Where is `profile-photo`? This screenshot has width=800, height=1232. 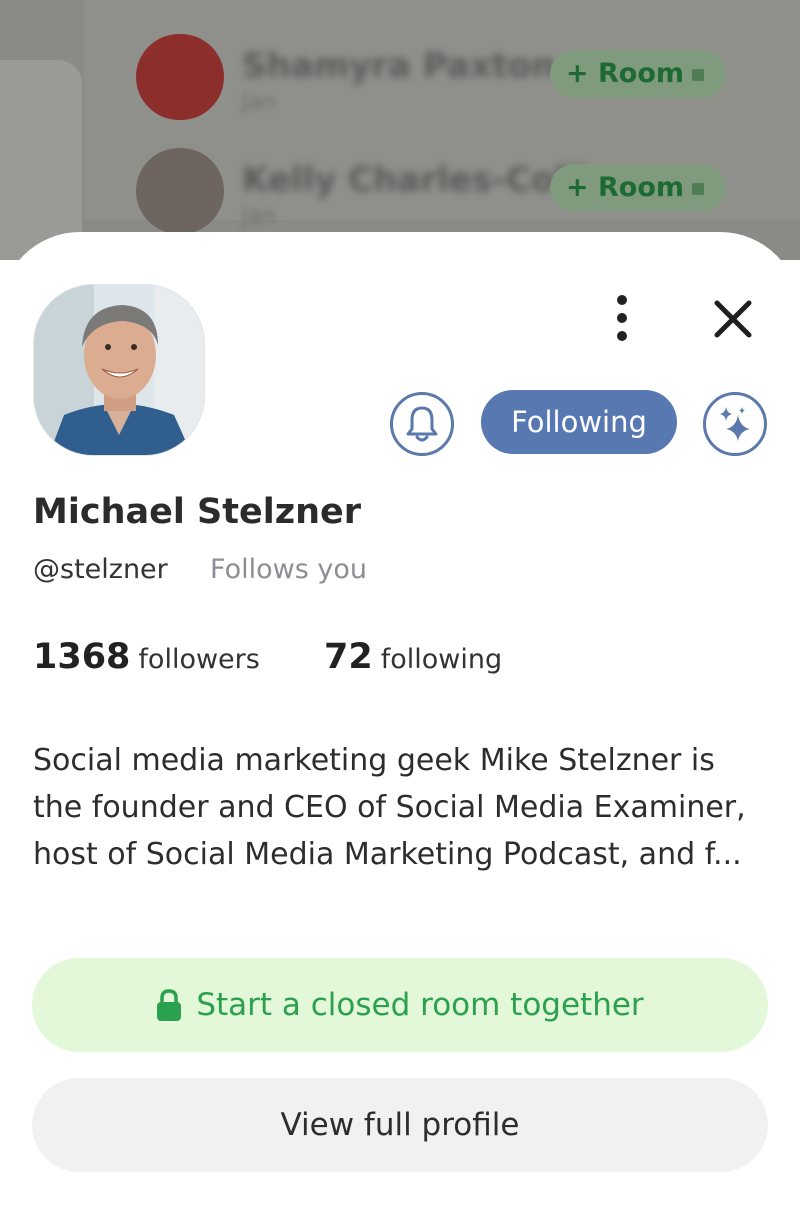
profile-photo is located at coordinates (119, 370).